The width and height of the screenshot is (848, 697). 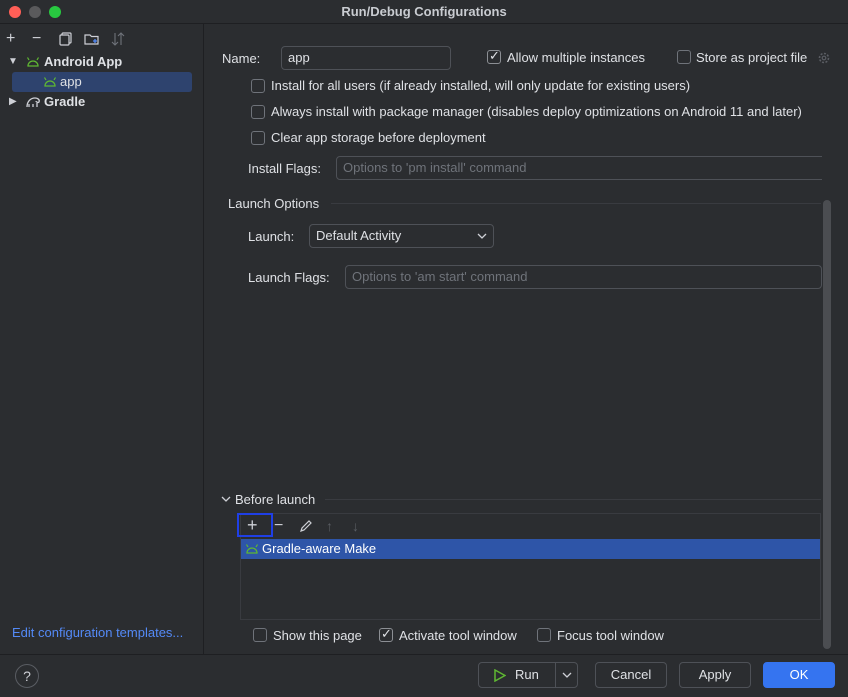 What do you see at coordinates (118, 39) in the screenshot?
I see `sort-icon` at bounding box center [118, 39].